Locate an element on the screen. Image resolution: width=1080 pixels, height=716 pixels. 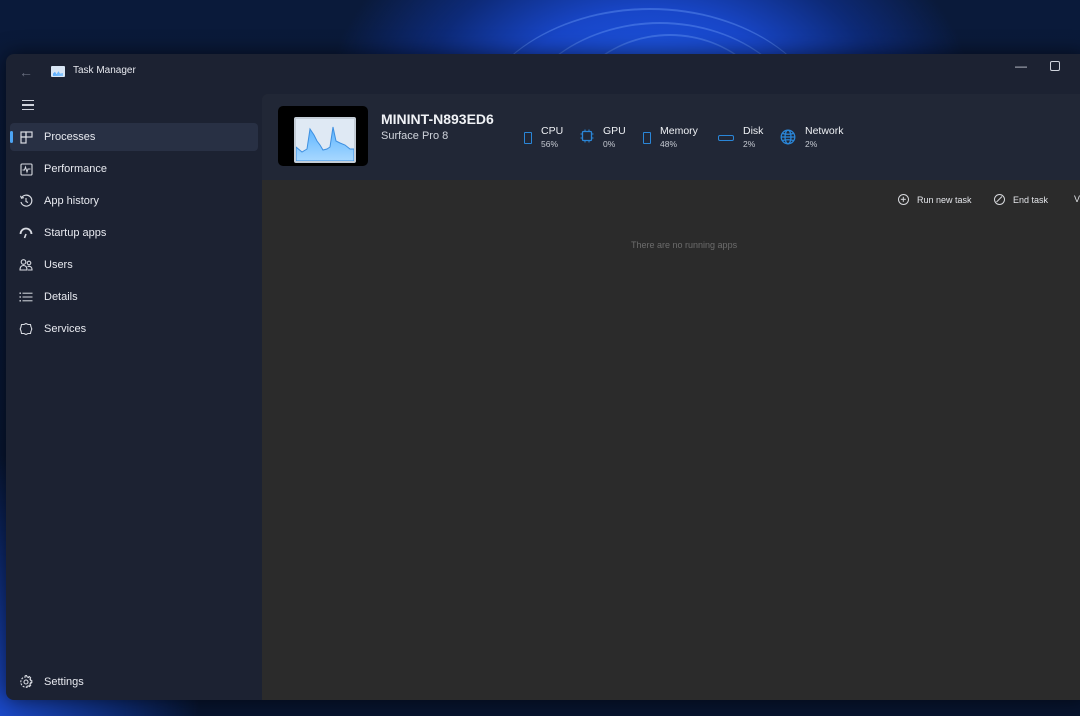
sidebar-item-details: Details is located at coordinates (134, 297).